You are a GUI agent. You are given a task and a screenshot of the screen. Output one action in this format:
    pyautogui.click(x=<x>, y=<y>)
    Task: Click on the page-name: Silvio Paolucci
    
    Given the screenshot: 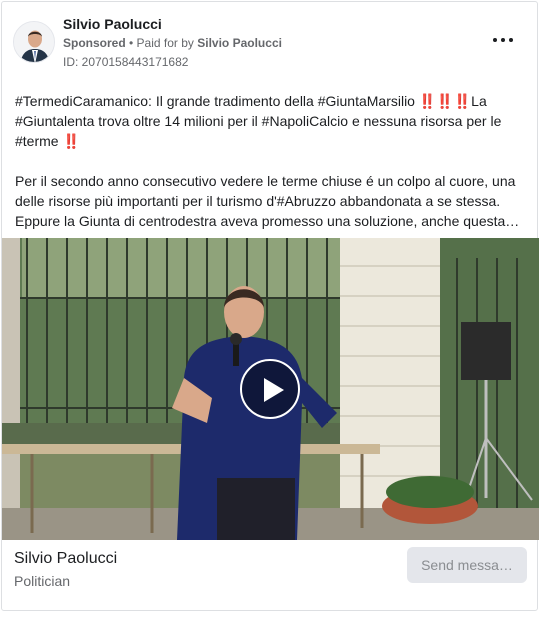 What is the action you would take?
    pyautogui.click(x=112, y=24)
    